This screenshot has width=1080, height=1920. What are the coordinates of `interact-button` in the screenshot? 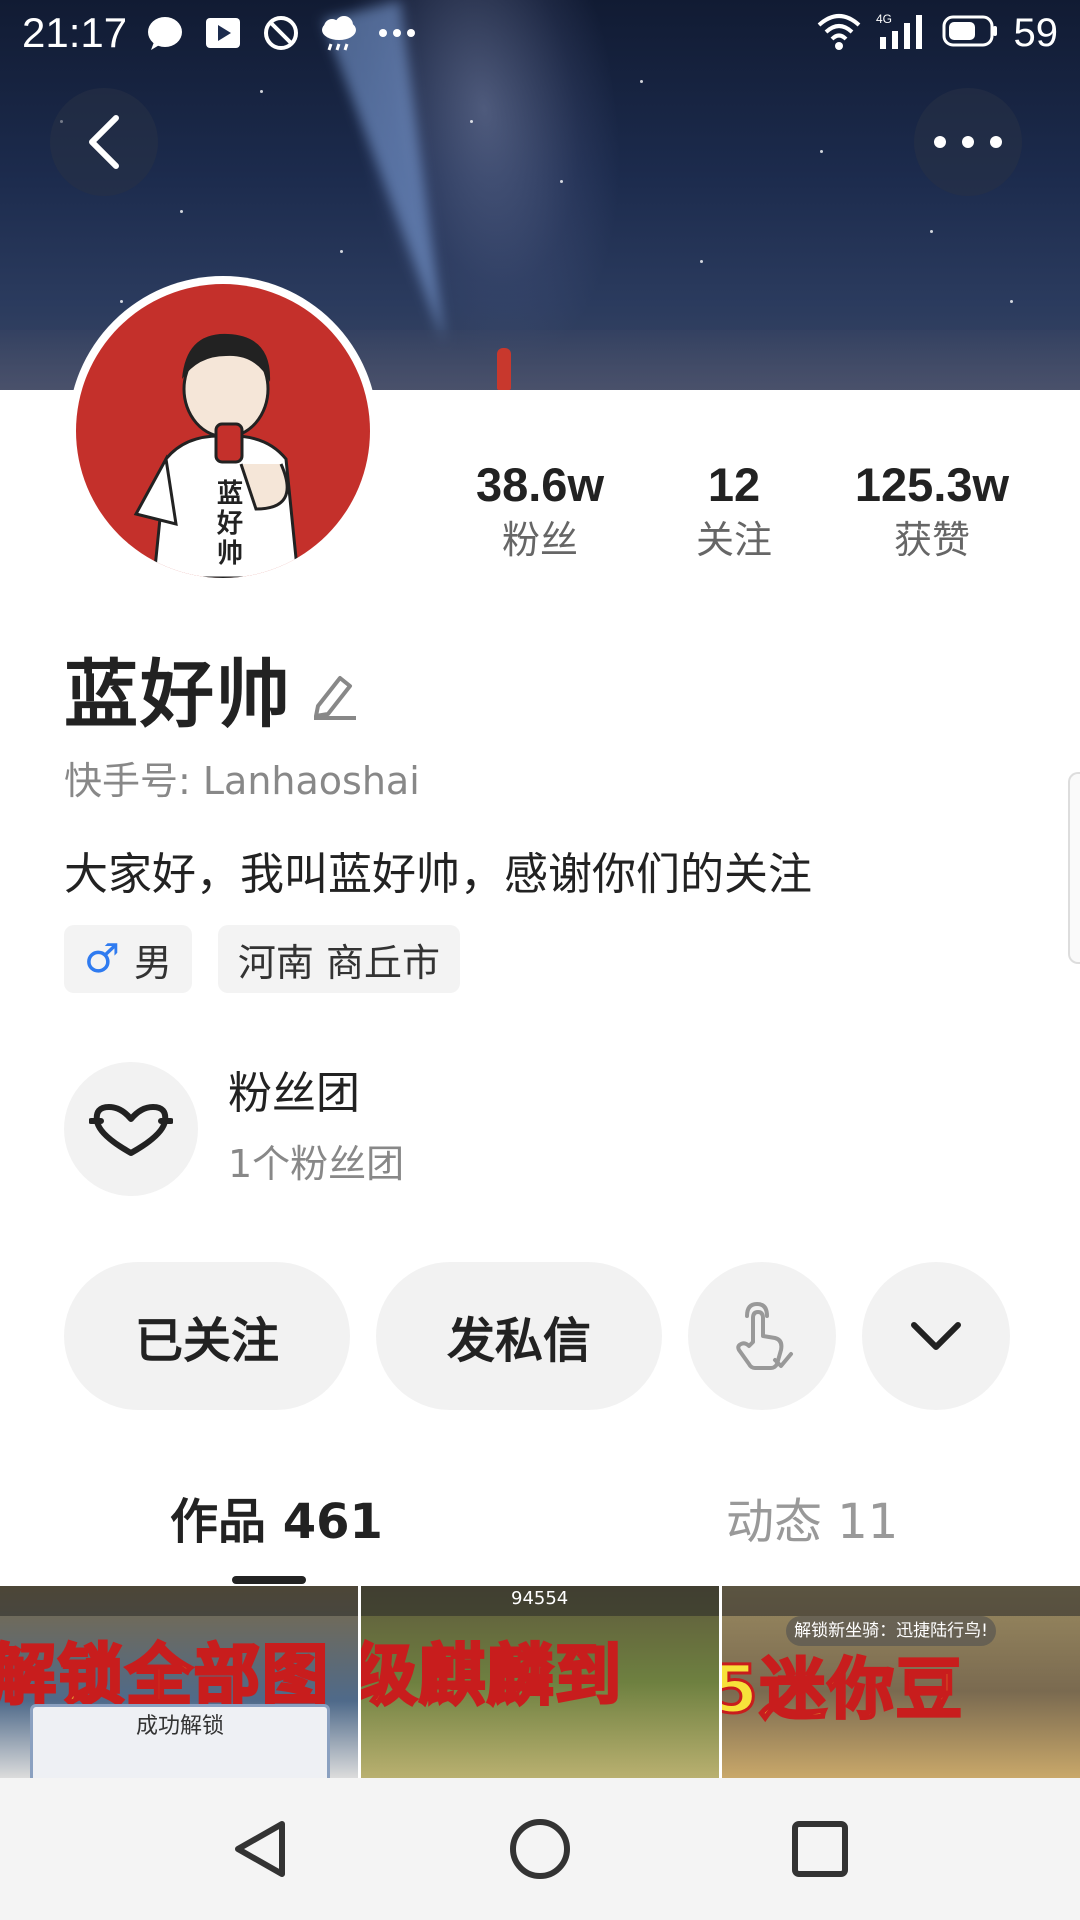 It's located at (762, 1336).